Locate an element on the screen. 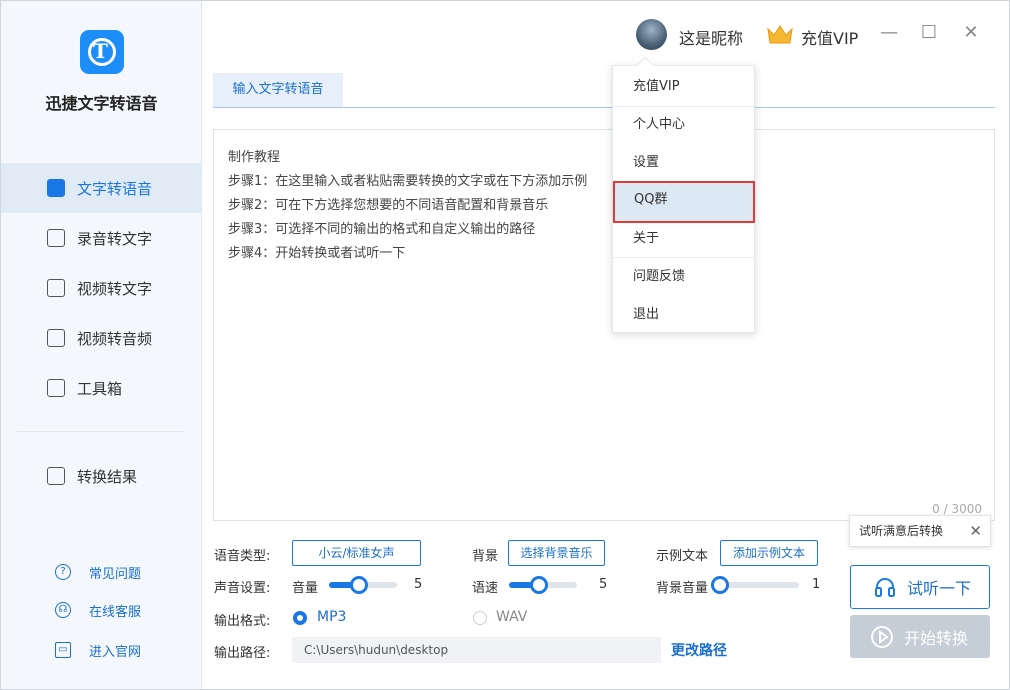  menu-item-profile: 个人中心 is located at coordinates (683, 125).